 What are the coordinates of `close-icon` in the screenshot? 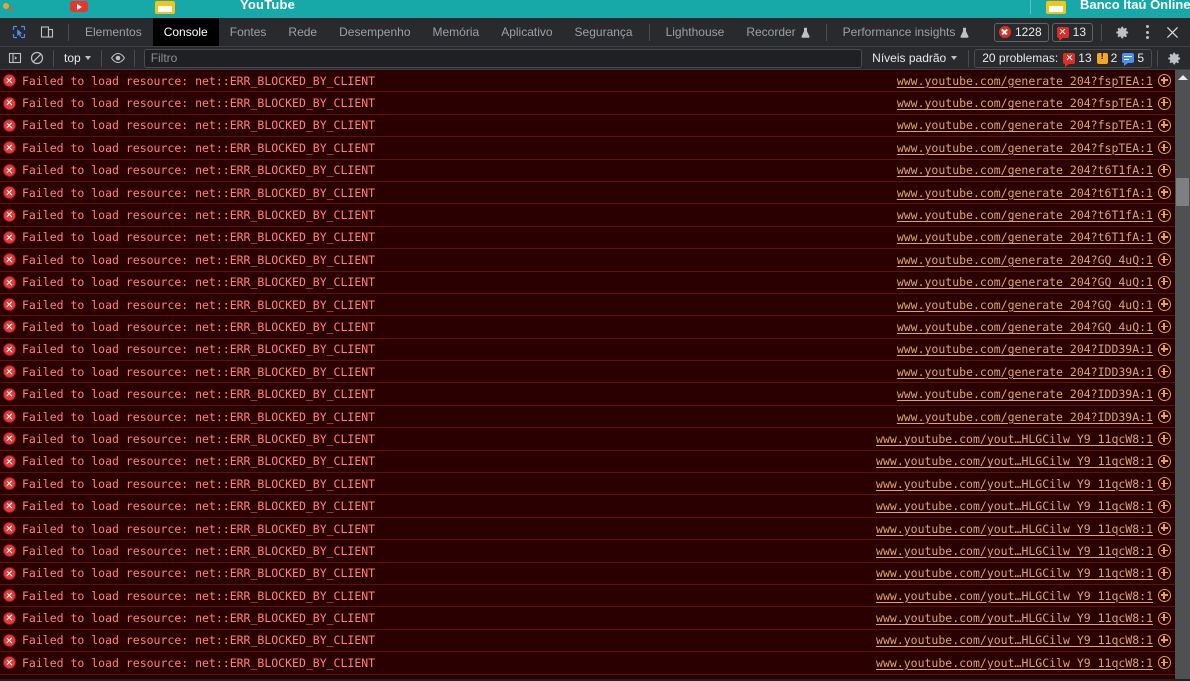 It's located at (1172, 32).